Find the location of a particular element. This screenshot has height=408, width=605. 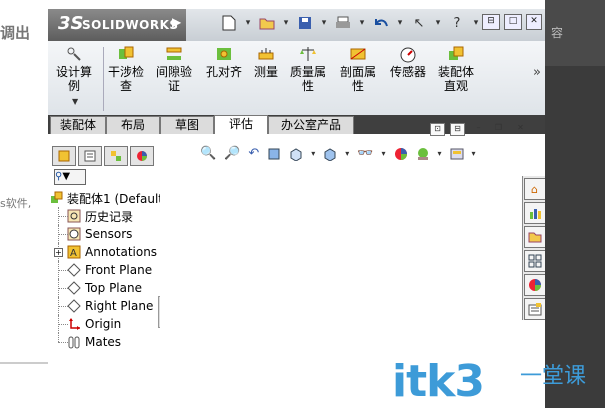

apply-scene-dropdown-icon: ▾ is located at coordinates (440, 153).